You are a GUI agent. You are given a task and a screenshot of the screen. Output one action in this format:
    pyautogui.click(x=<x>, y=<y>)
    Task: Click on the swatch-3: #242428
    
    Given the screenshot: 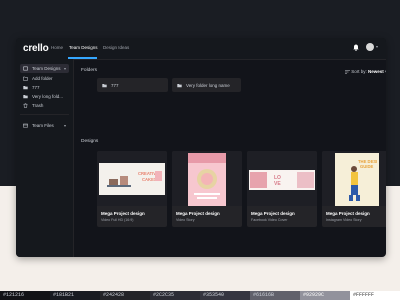 What is the action you would take?
    pyautogui.click(x=125, y=295)
    